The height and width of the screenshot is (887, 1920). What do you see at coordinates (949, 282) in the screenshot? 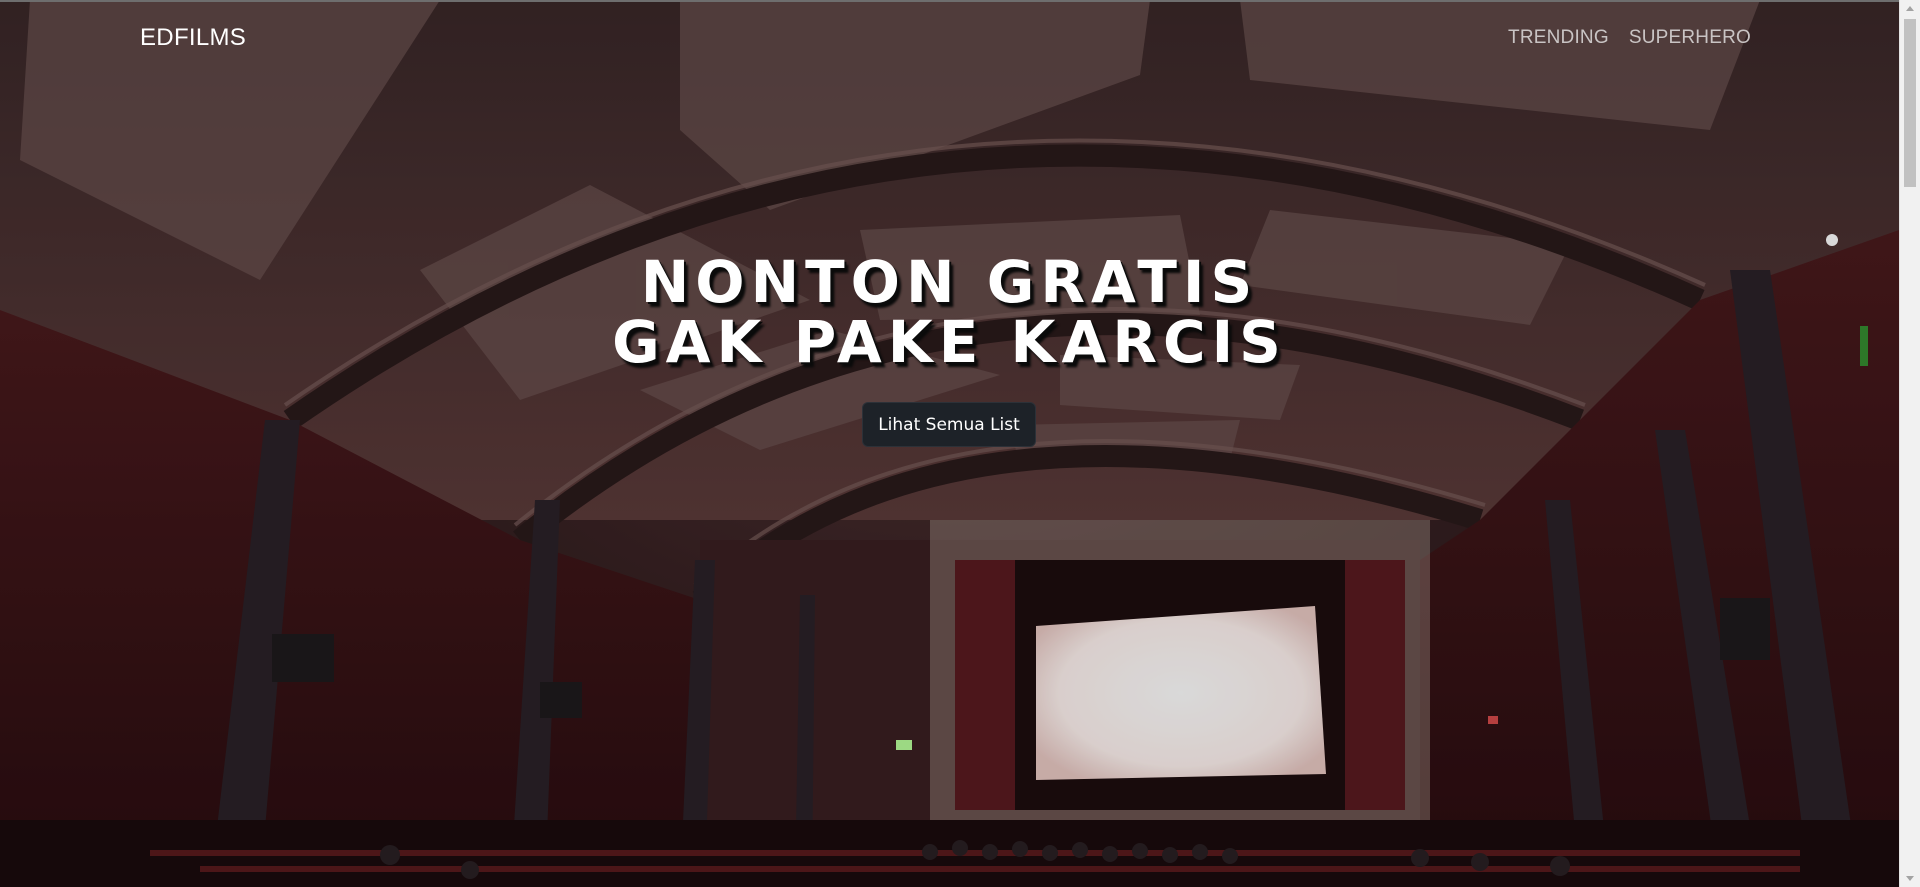
I see `hero-title-line-1: NONTON GRATIS` at bounding box center [949, 282].